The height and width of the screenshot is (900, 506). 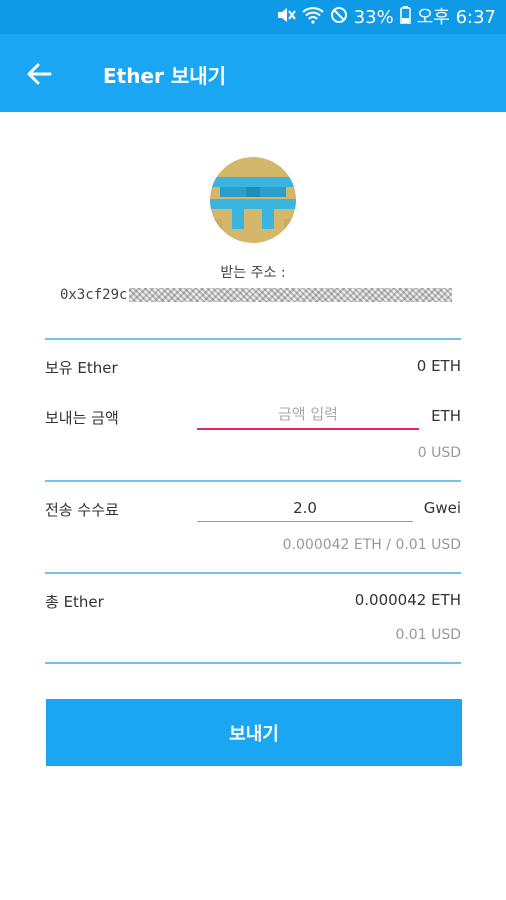 I want to click on wifi-icon, so click(x=313, y=18).